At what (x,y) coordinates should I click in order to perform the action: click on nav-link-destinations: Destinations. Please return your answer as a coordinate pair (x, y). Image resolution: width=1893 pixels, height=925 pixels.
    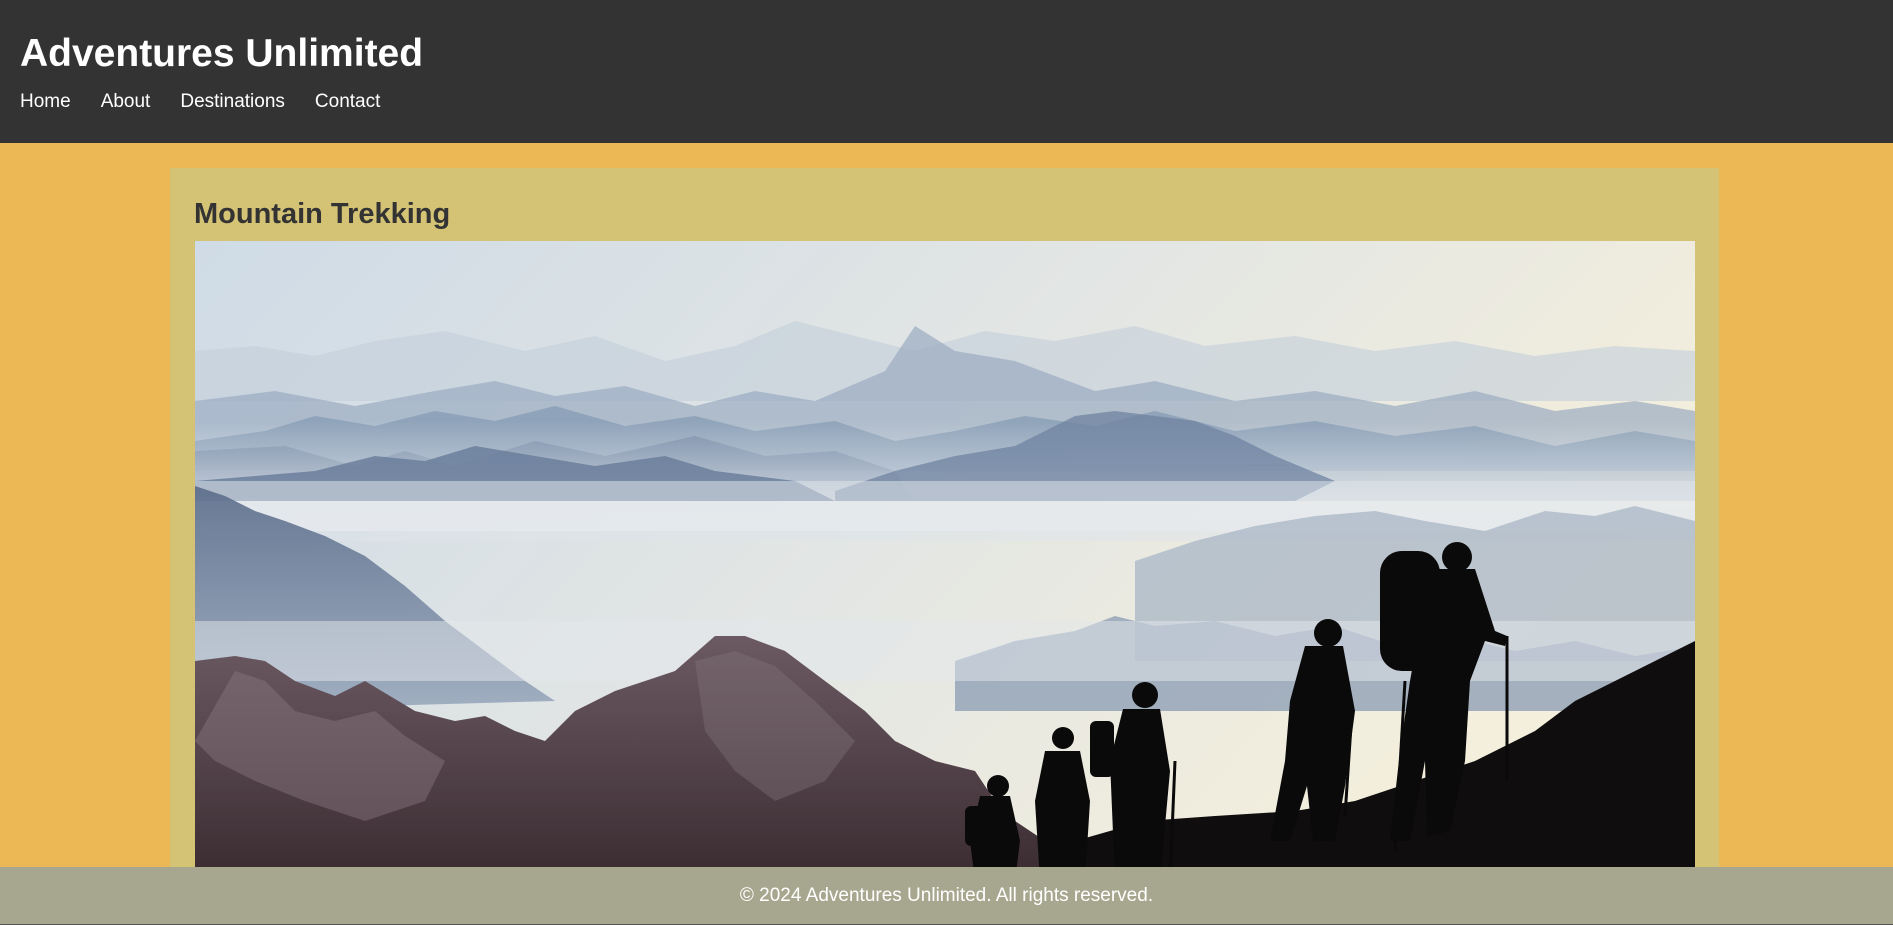
    Looking at the image, I should click on (232, 102).